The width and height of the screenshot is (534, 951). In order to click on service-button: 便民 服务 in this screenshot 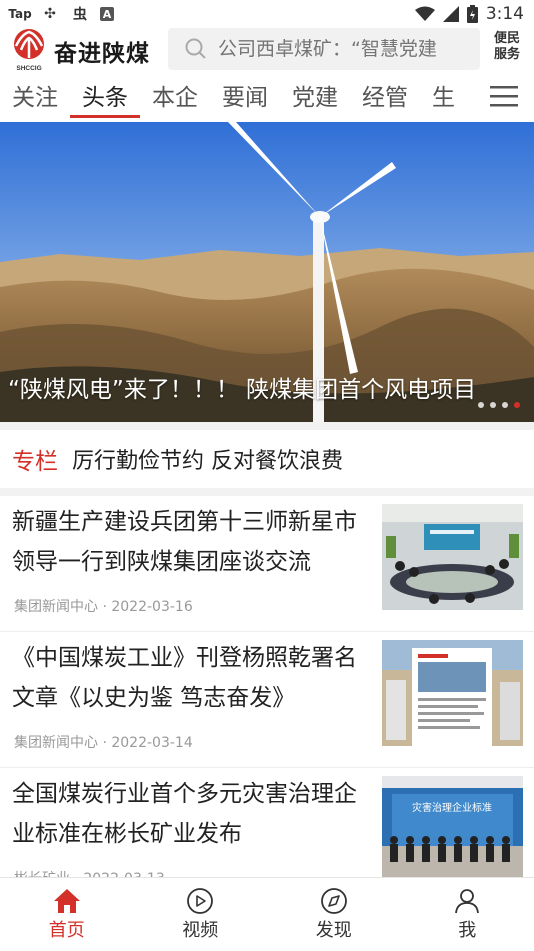, I will do `click(507, 51)`.